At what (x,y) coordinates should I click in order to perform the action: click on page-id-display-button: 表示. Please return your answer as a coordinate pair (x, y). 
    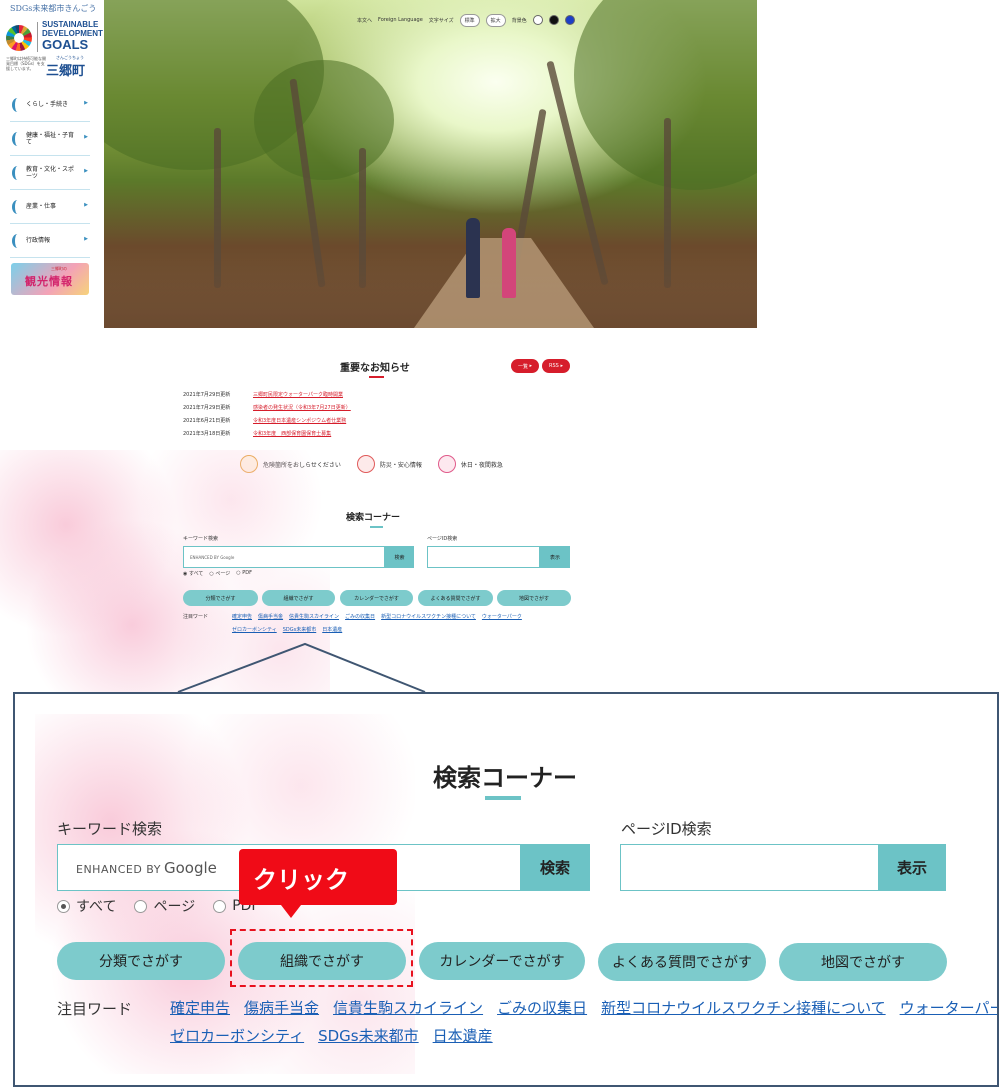
    Looking at the image, I should click on (912, 867).